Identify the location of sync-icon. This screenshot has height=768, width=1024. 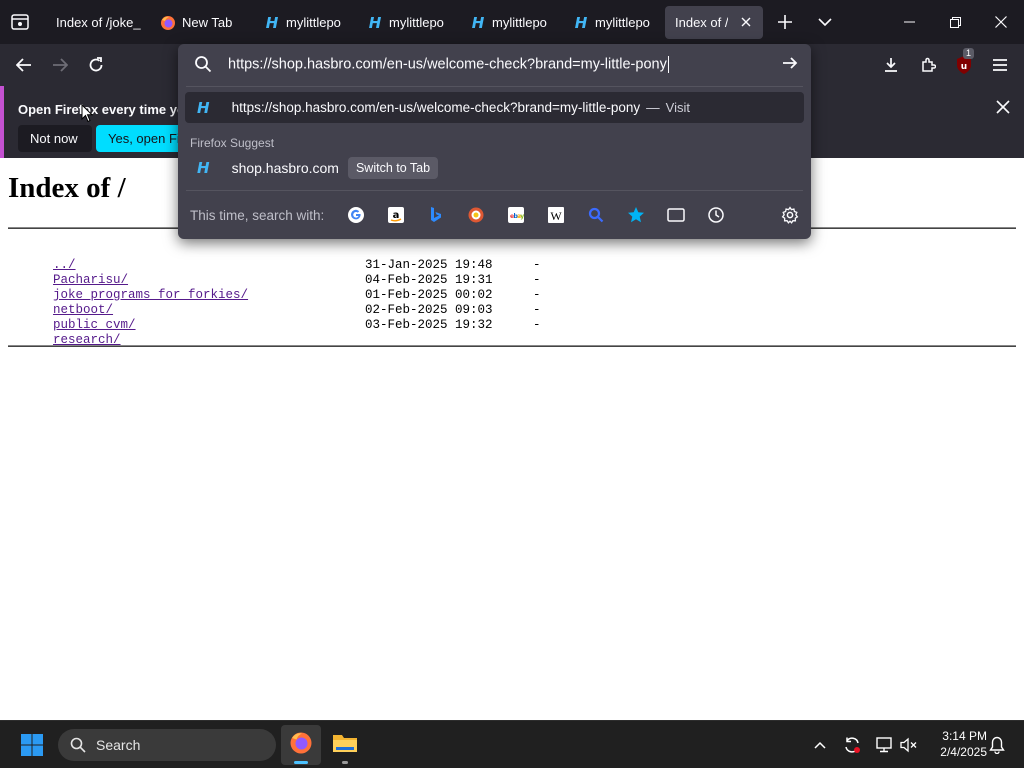
(852, 745).